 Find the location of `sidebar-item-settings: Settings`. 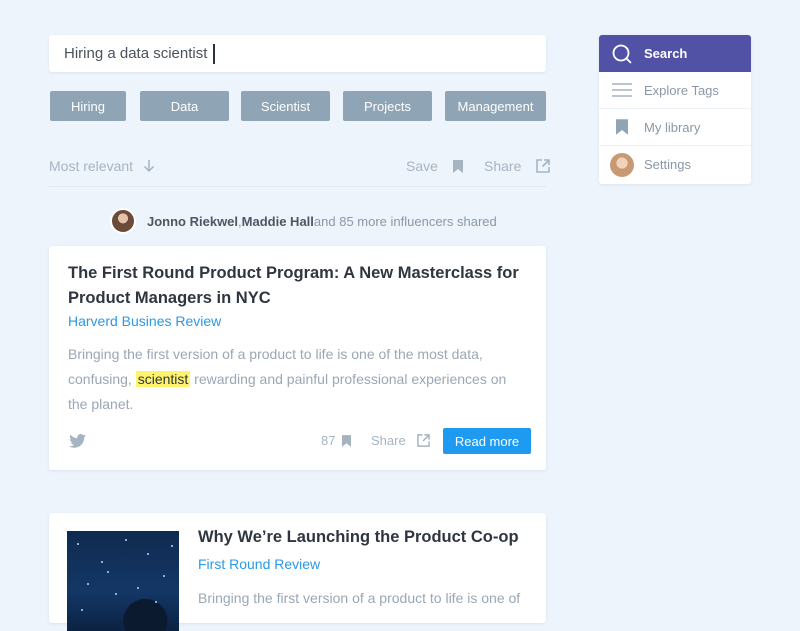

sidebar-item-settings: Settings is located at coordinates (675, 164).